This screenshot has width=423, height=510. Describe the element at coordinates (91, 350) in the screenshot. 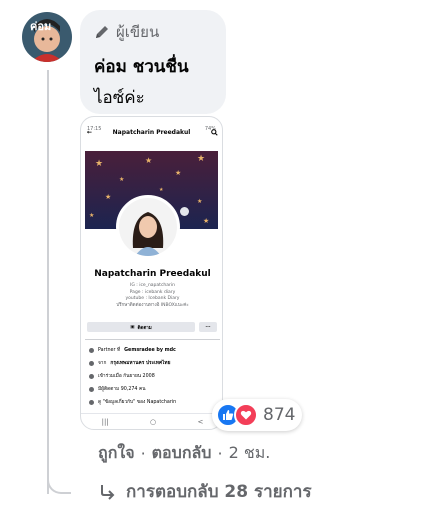

I see `briefcase-icon` at that location.